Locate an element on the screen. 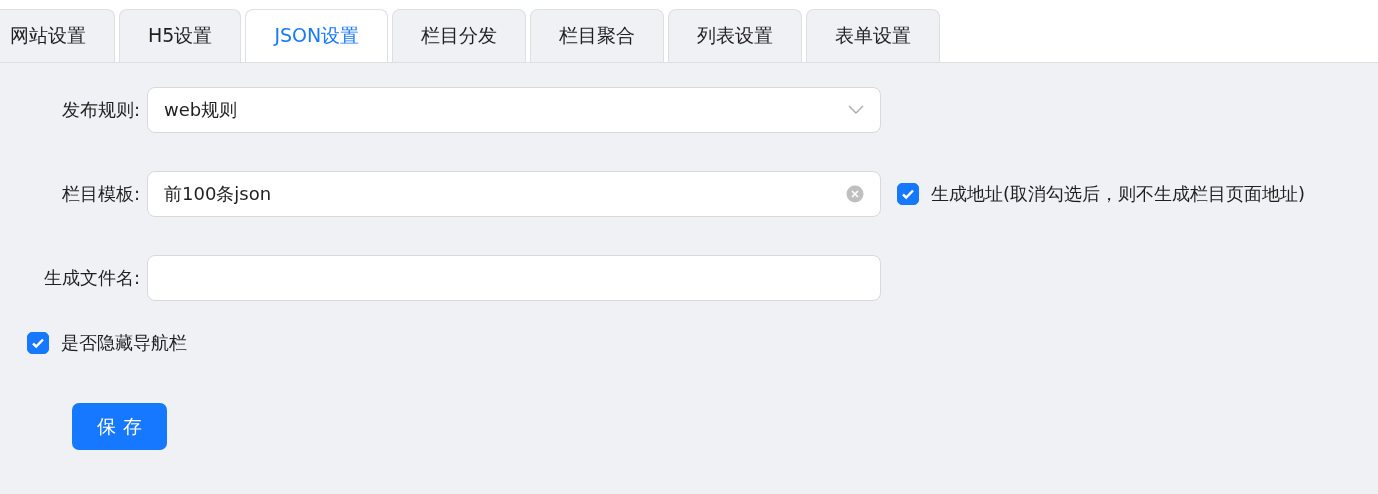 Image resolution: width=1378 pixels, height=494 pixels. tab: 栏目聚合 is located at coordinates (597, 35).